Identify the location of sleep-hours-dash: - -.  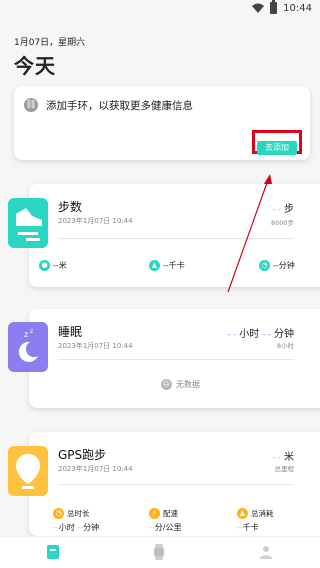
(232, 334).